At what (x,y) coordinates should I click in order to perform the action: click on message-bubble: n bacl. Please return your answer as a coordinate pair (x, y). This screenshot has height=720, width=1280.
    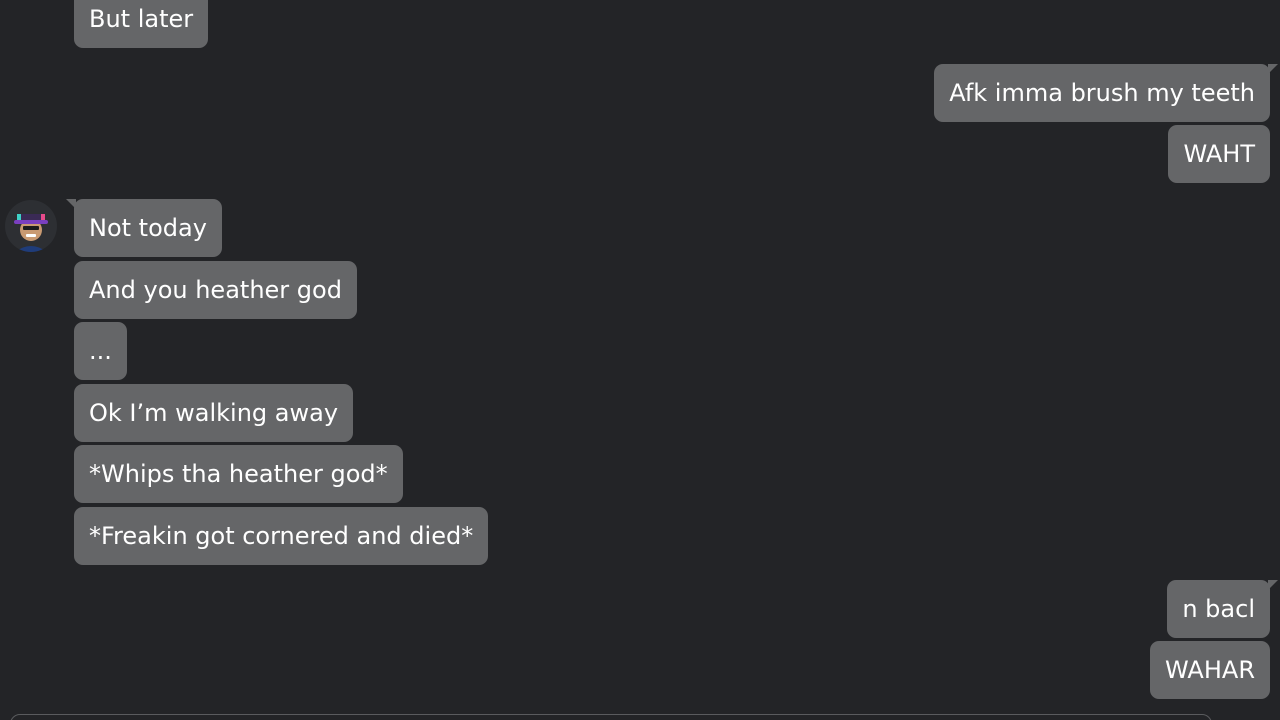
    Looking at the image, I should click on (1218, 609).